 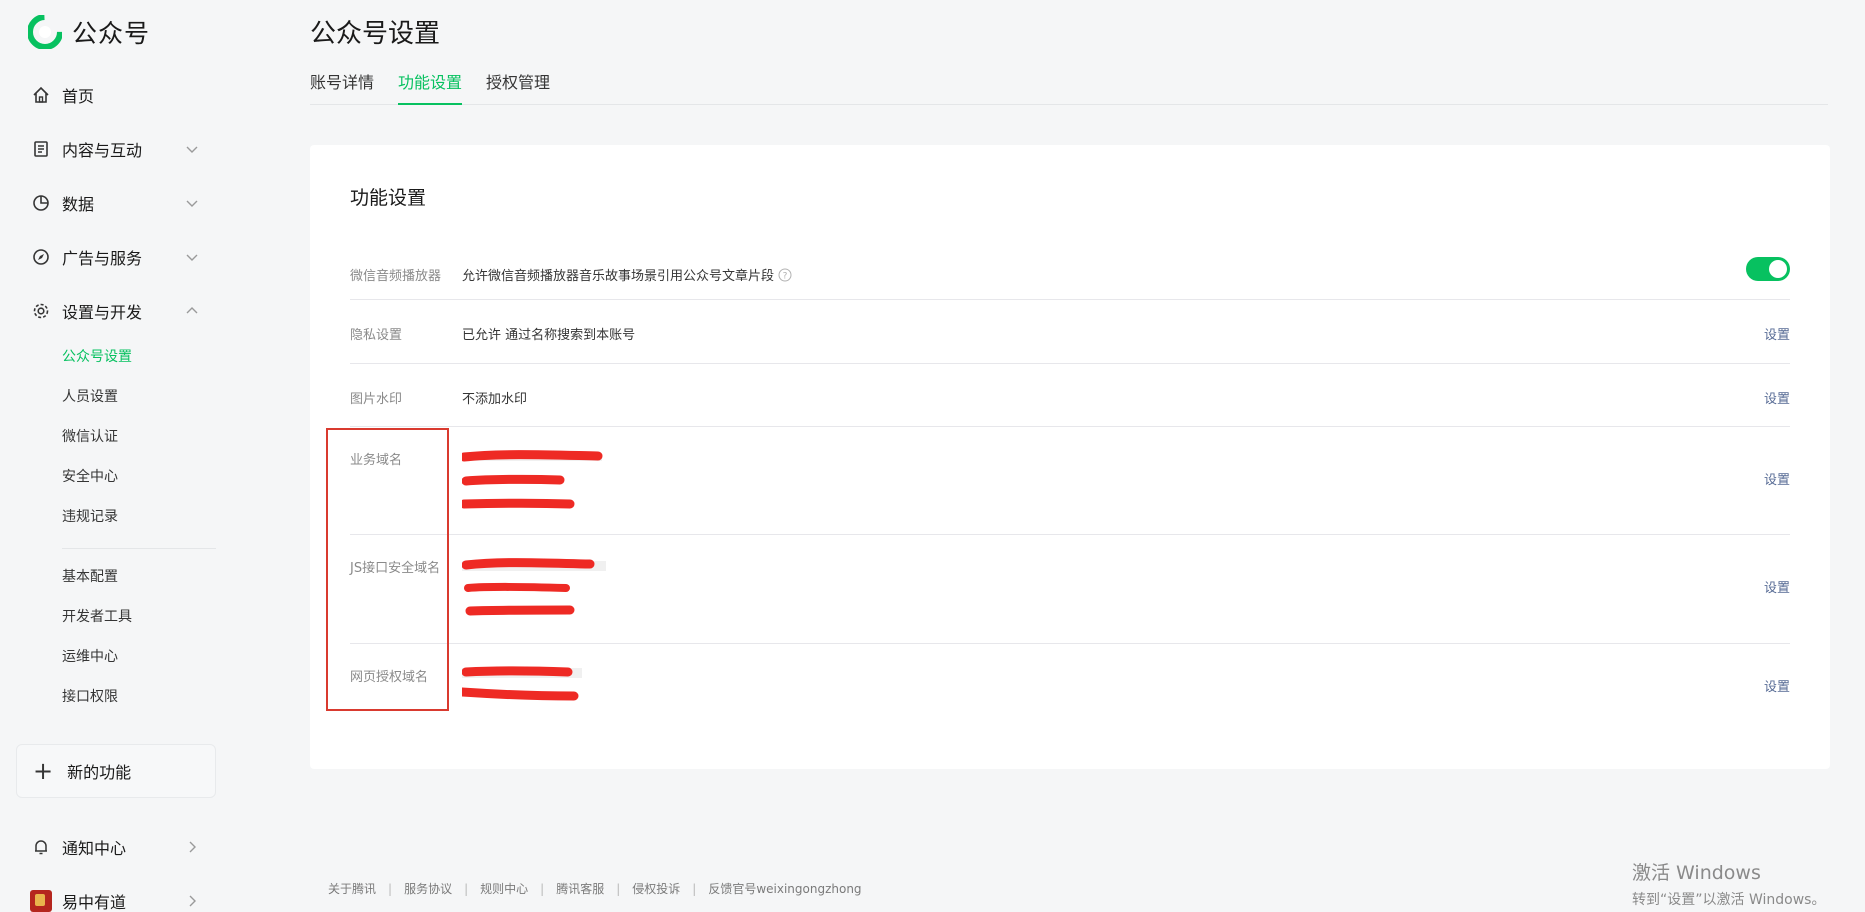 What do you see at coordinates (90, 397) in the screenshot?
I see `sidebar-item-staff-settings: 人员设置` at bounding box center [90, 397].